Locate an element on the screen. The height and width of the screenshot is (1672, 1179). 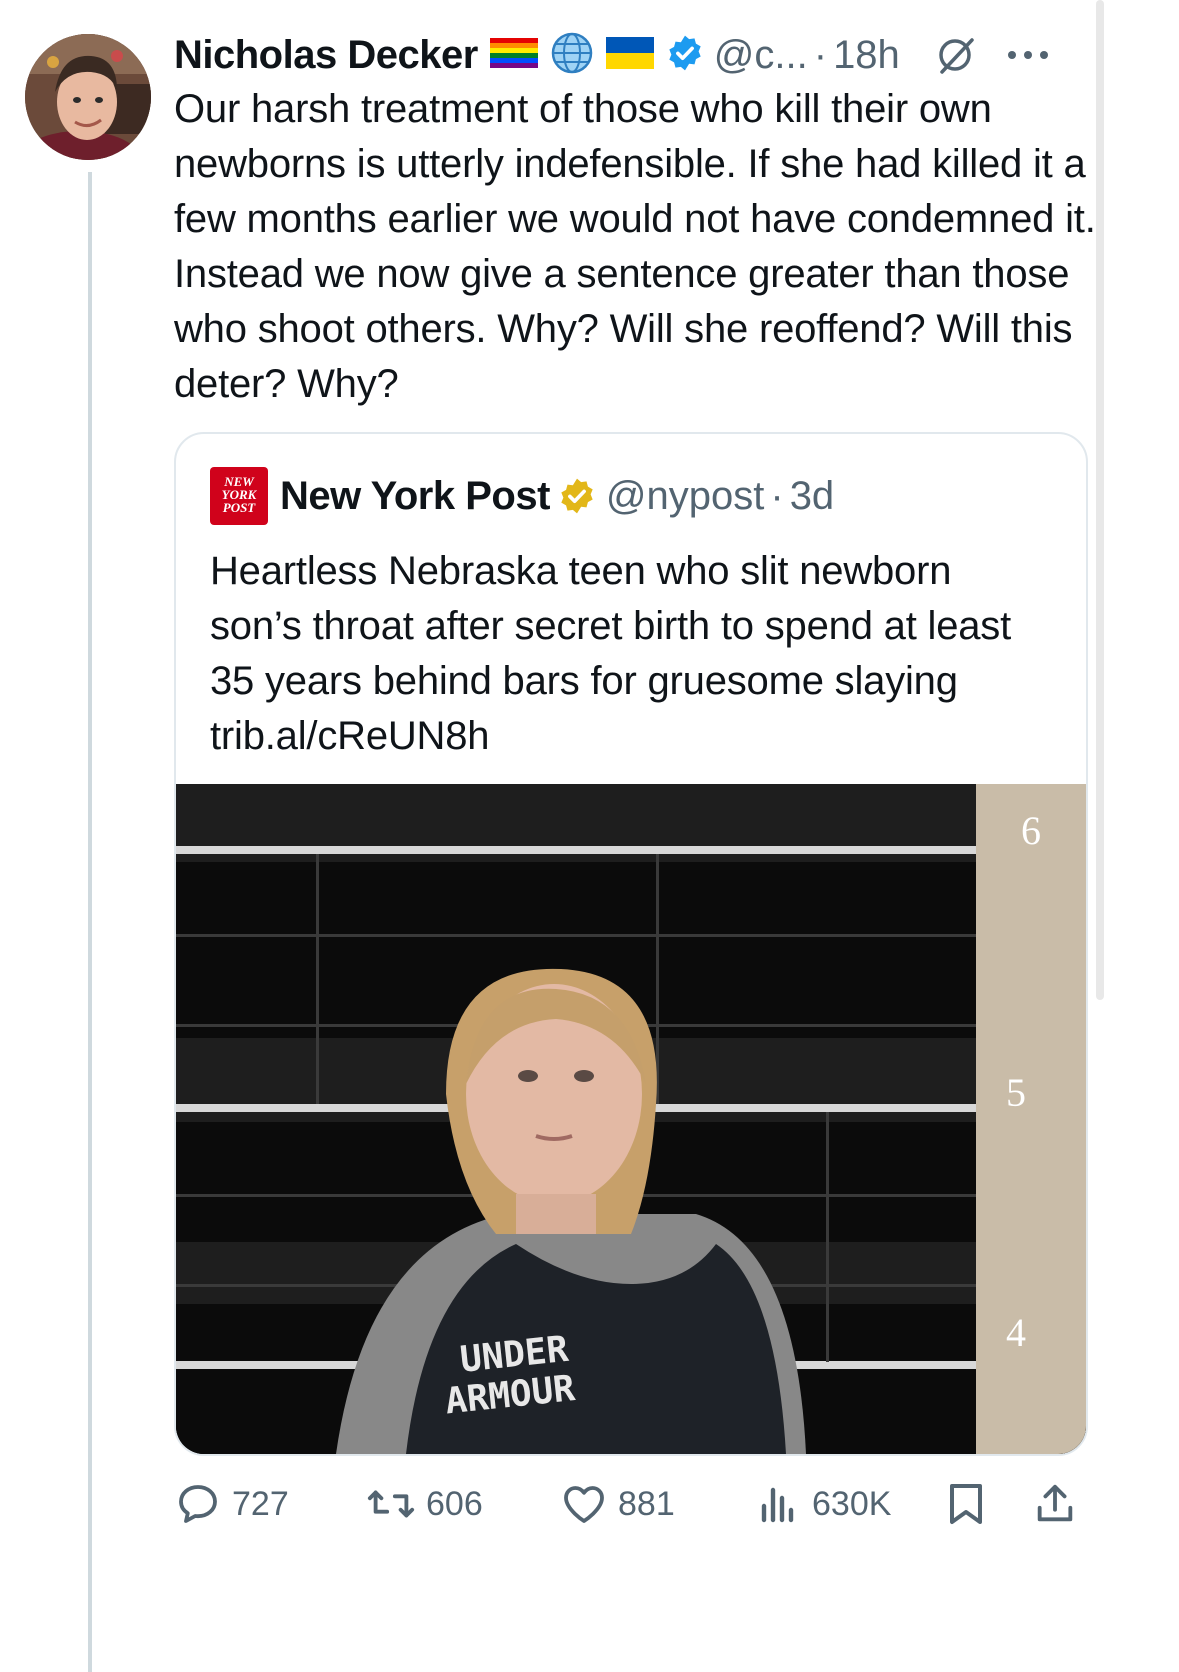
repost-icon is located at coordinates (391, 1504).